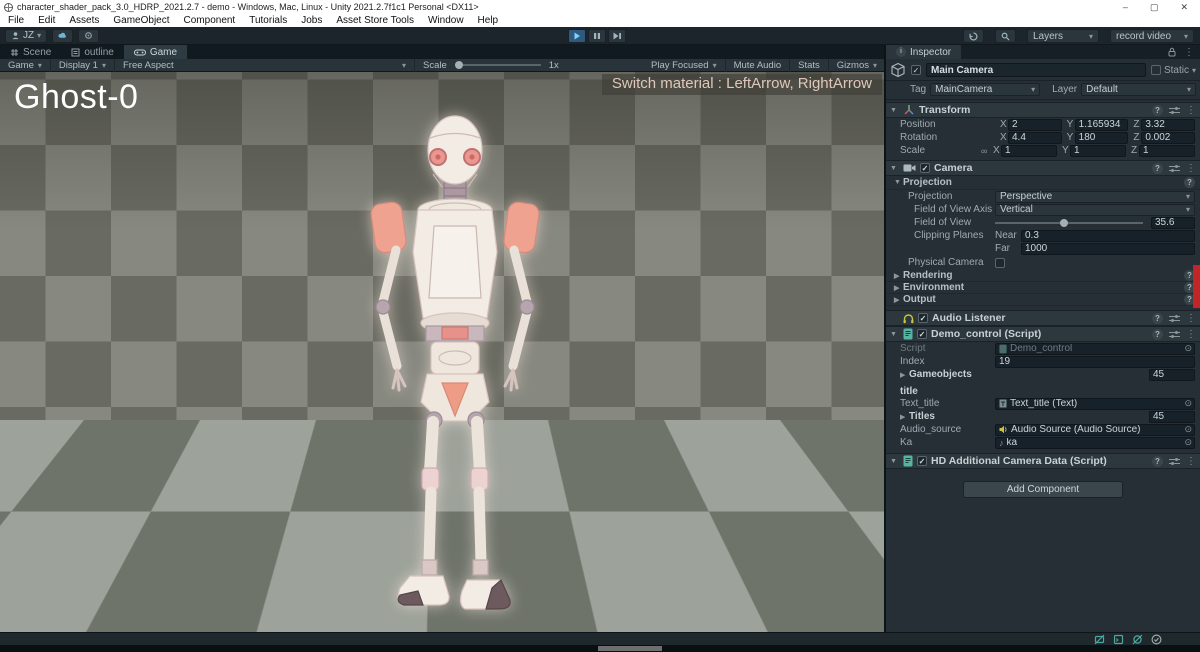 Image resolution: width=1200 pixels, height=652 pixels. Describe the element at coordinates (25, 65) in the screenshot. I see `game-mode-dropdown: Game ▾` at that location.